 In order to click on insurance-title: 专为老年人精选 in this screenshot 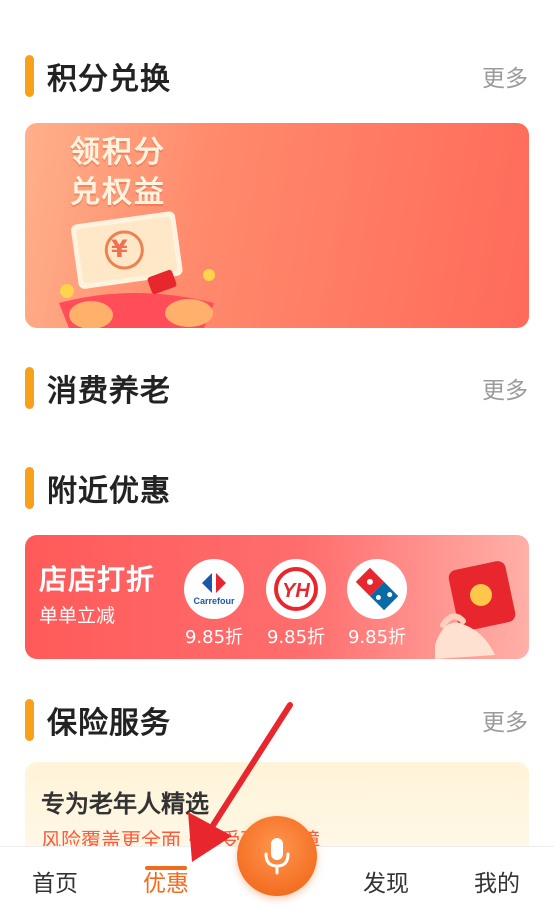, I will do `click(125, 804)`.